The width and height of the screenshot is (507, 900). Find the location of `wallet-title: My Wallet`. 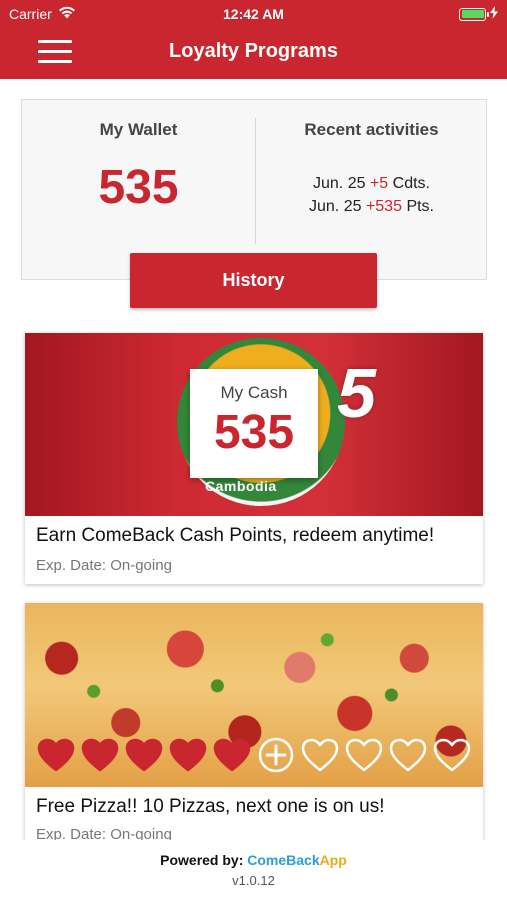

wallet-title: My Wallet is located at coordinates (138, 129).